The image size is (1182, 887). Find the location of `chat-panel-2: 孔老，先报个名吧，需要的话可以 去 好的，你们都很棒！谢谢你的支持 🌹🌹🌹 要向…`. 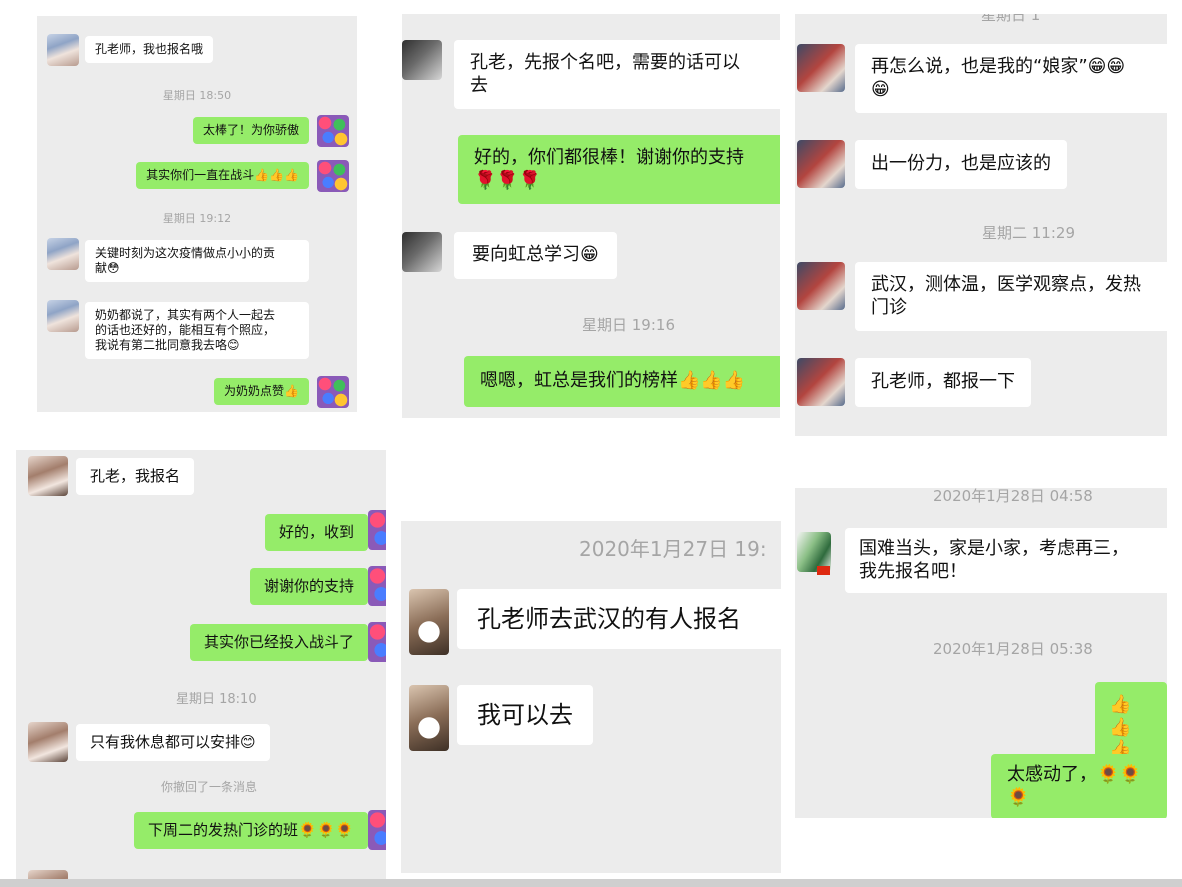

chat-panel-2: 孔老，先报个名吧，需要的话可以 去 好的，你们都很棒！谢谢你的支持 🌹🌹🌹 要向… is located at coordinates (591, 216).